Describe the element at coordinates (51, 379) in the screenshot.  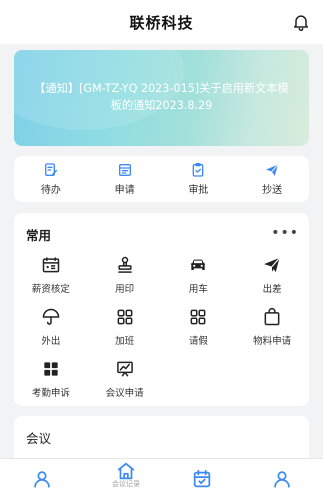
I see `common-item-attendance: 考勤申诉` at that location.